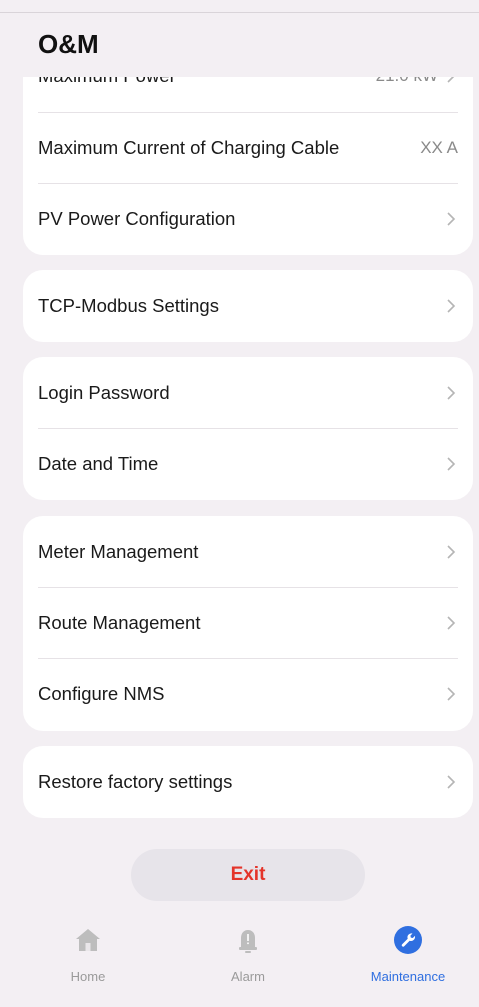  What do you see at coordinates (119, 622) in the screenshot?
I see `row-label: Route Management` at bounding box center [119, 622].